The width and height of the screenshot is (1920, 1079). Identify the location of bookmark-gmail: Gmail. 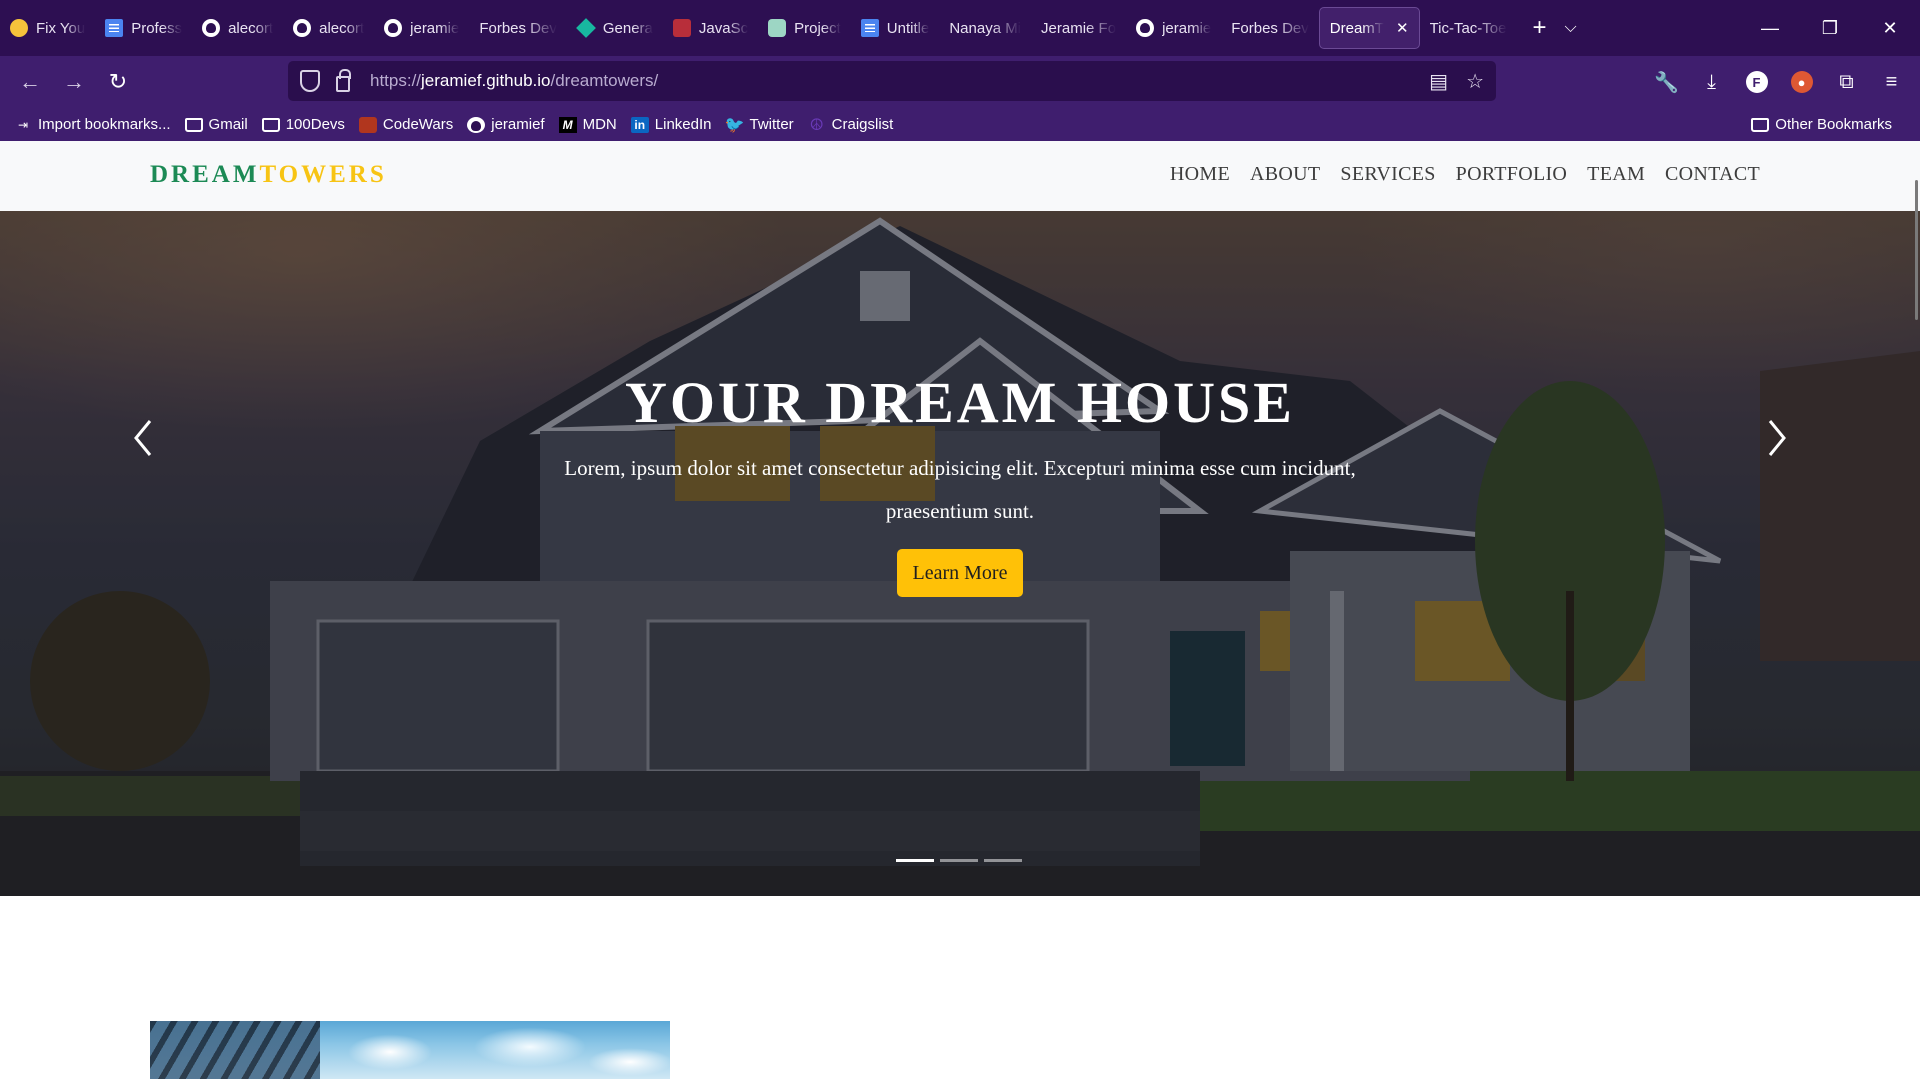
(216, 124).